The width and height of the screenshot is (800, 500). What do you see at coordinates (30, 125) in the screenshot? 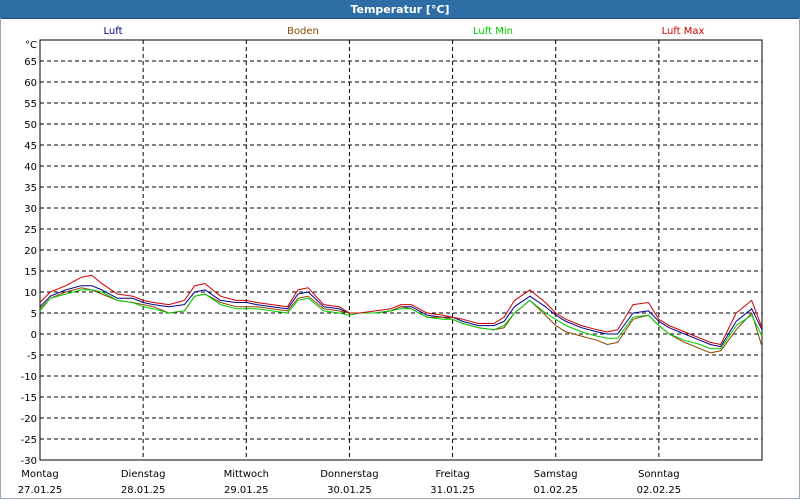
I see `y-tick-label: 50` at bounding box center [30, 125].